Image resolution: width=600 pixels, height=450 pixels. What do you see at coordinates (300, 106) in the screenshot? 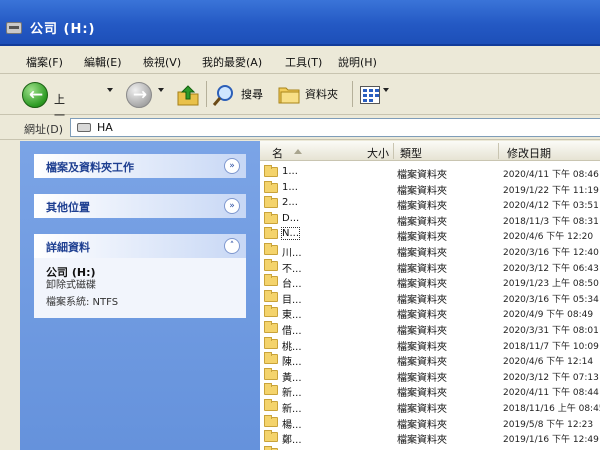
I see `toolbar: ← 上一頁 → 搜尋 資料夾` at bounding box center [300, 106].